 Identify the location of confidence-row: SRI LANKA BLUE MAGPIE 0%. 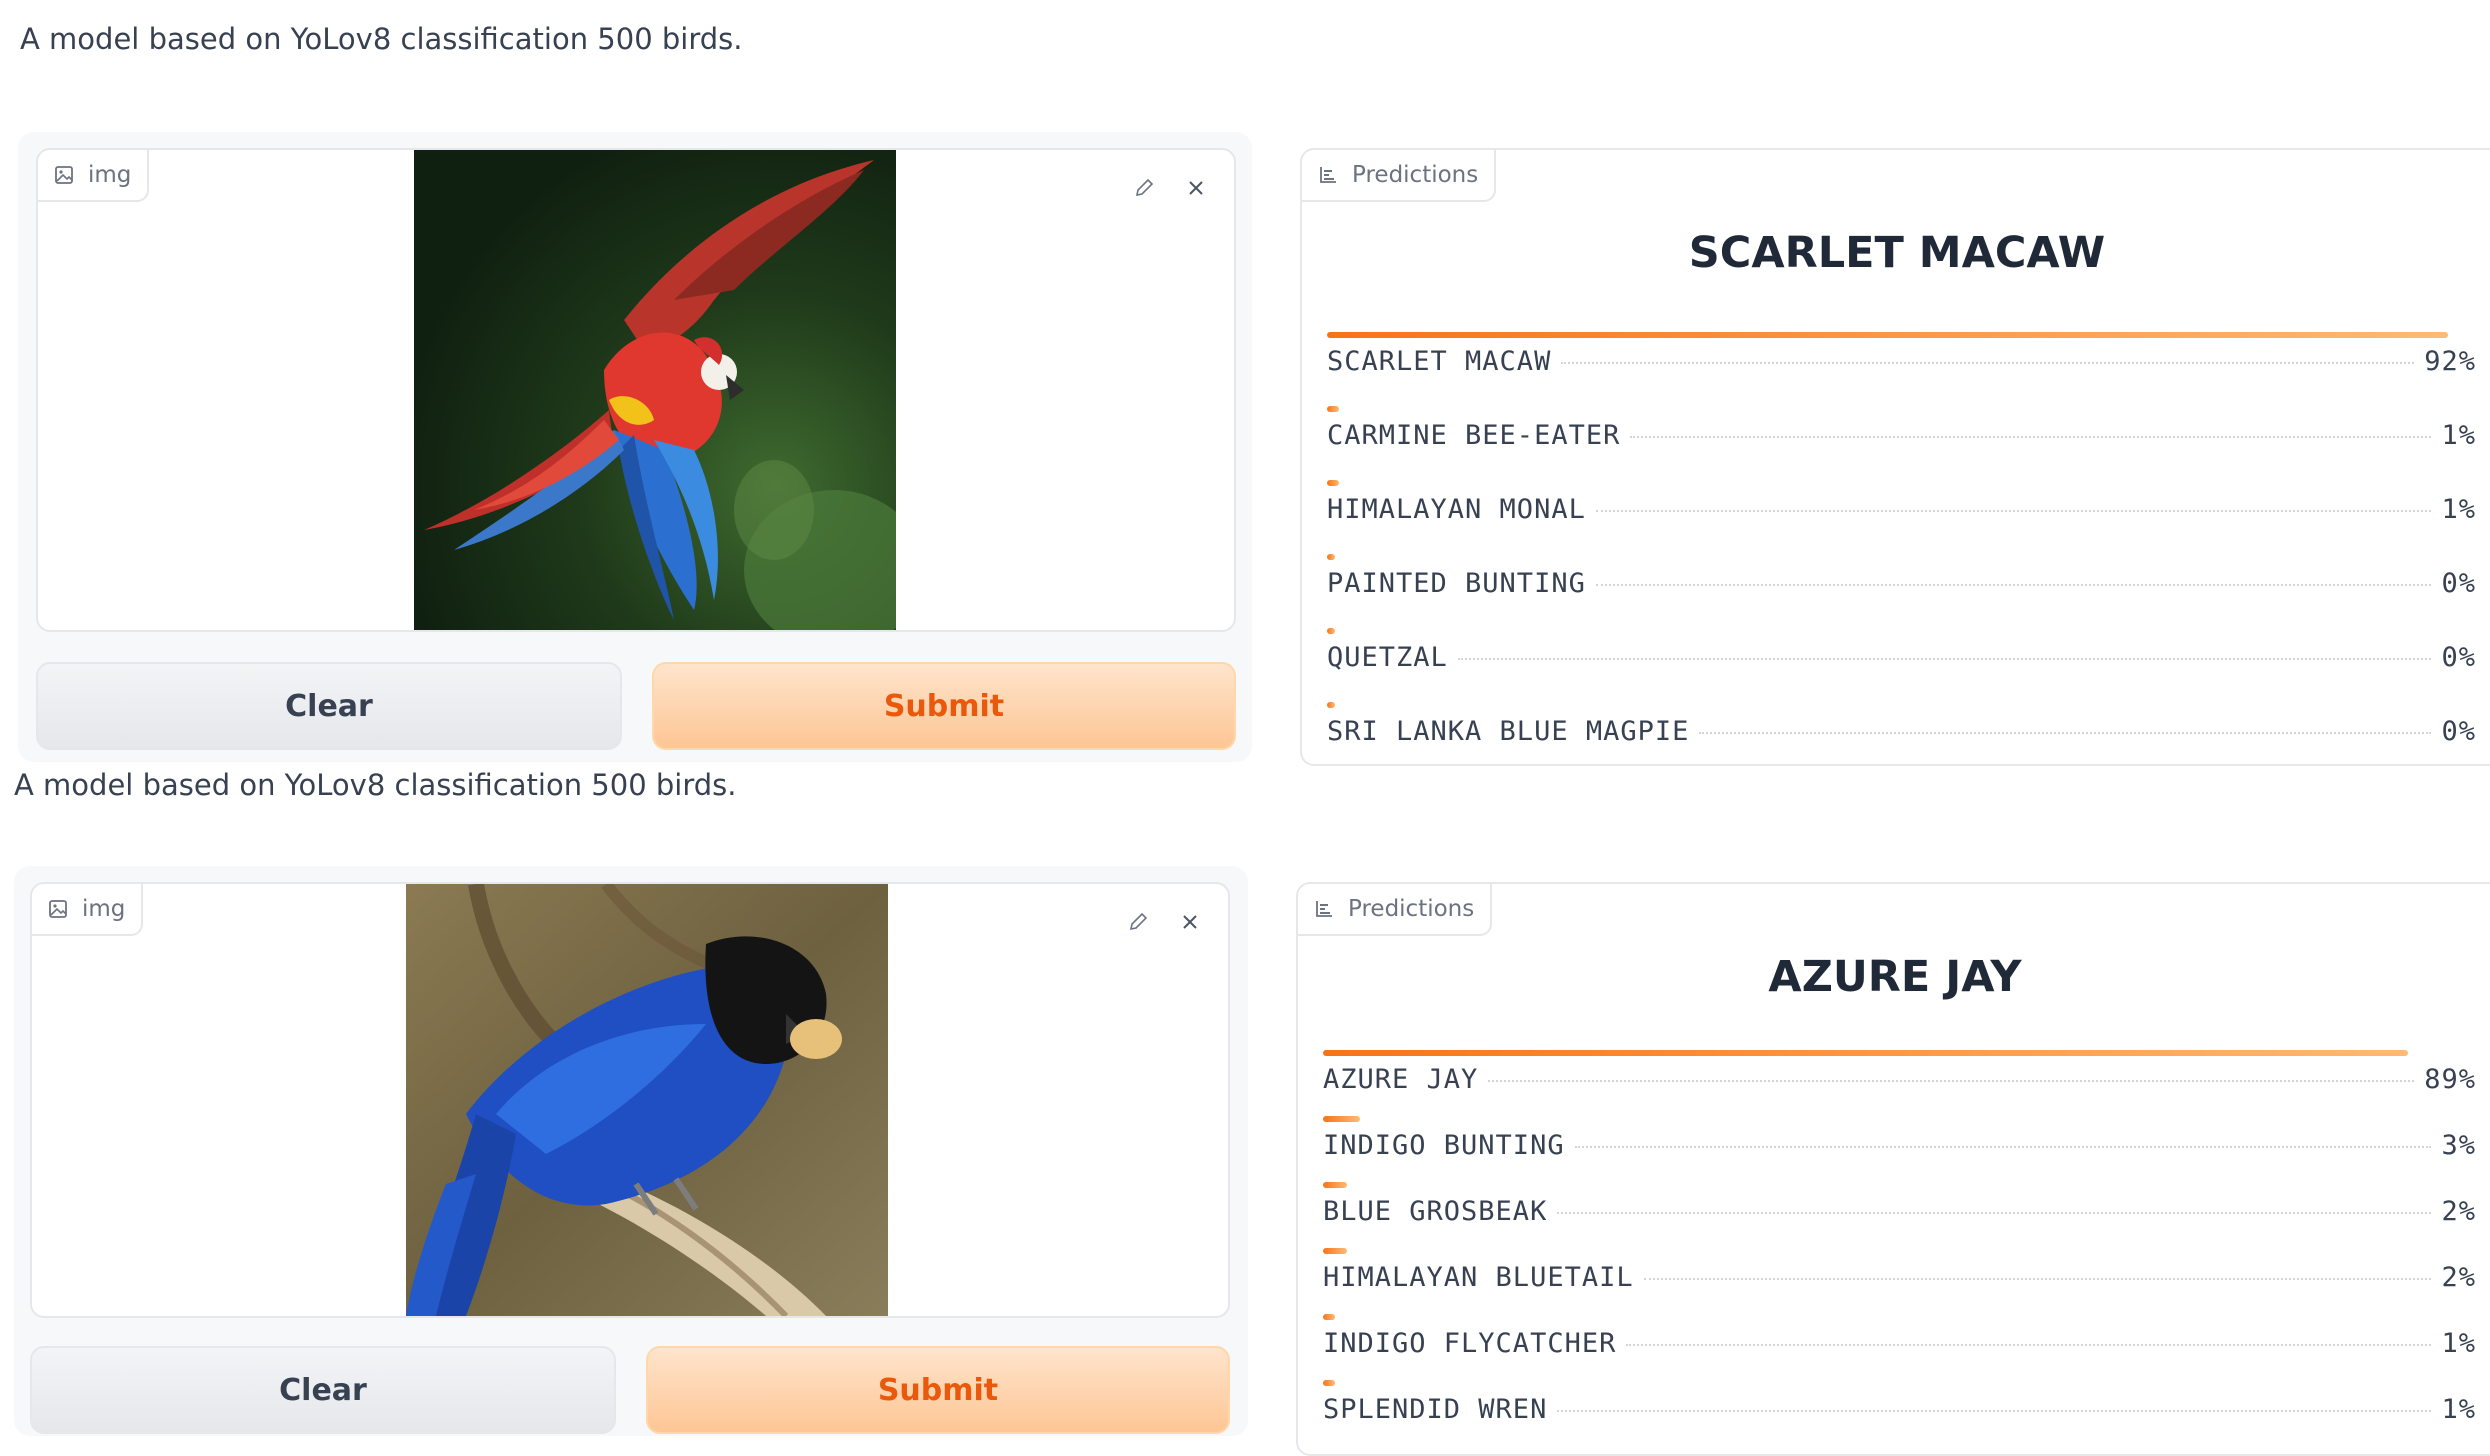
(1901, 724).